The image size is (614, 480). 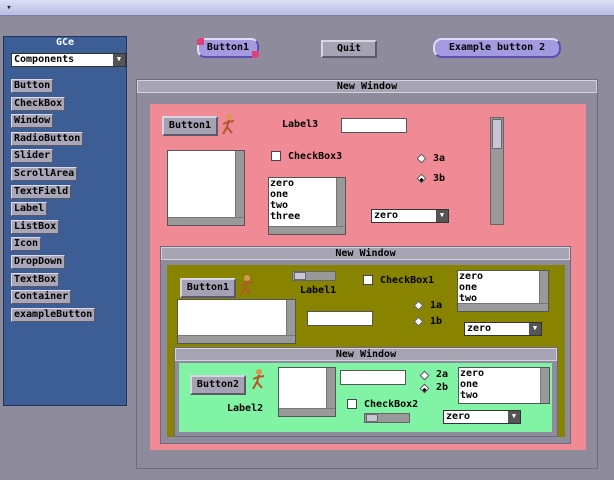 What do you see at coordinates (65, 42) in the screenshot?
I see `sidebar-title: GCe` at bounding box center [65, 42].